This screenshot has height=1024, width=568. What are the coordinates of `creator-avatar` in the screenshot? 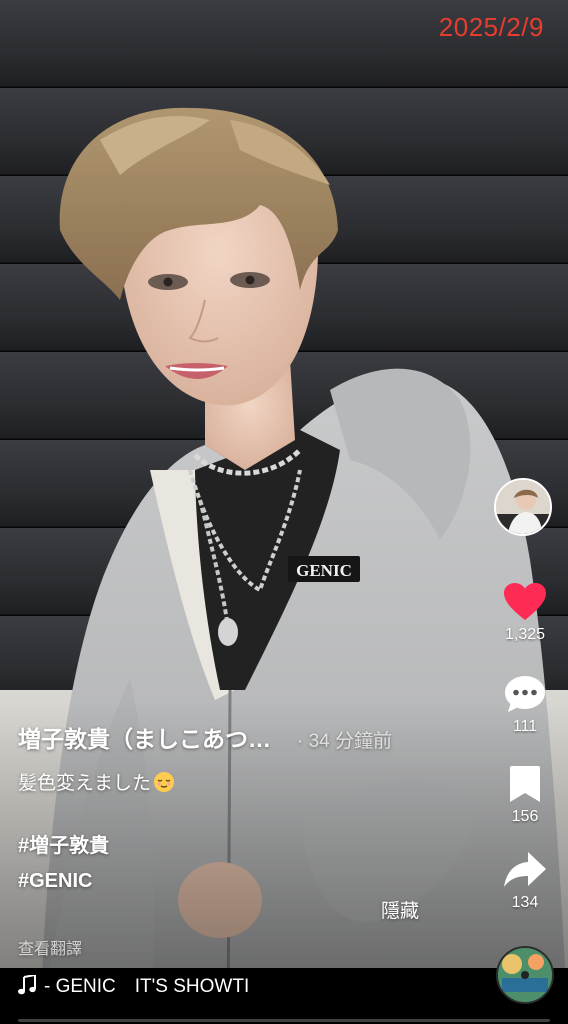 It's located at (523, 507).